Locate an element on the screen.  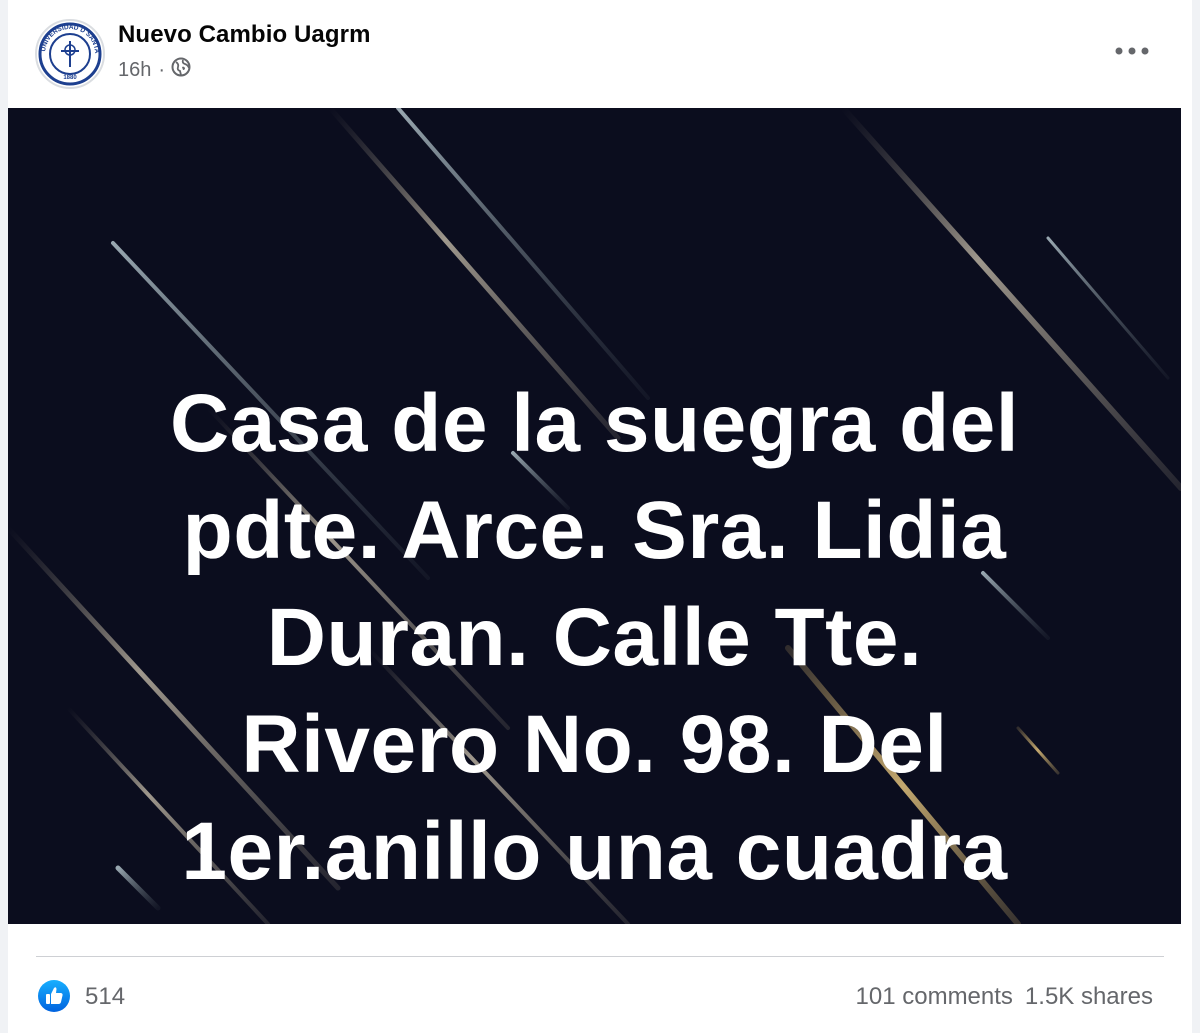
page-avatar: UNIVERSIDAD D SANTA CRUZ 1880 is located at coordinates (70, 54).